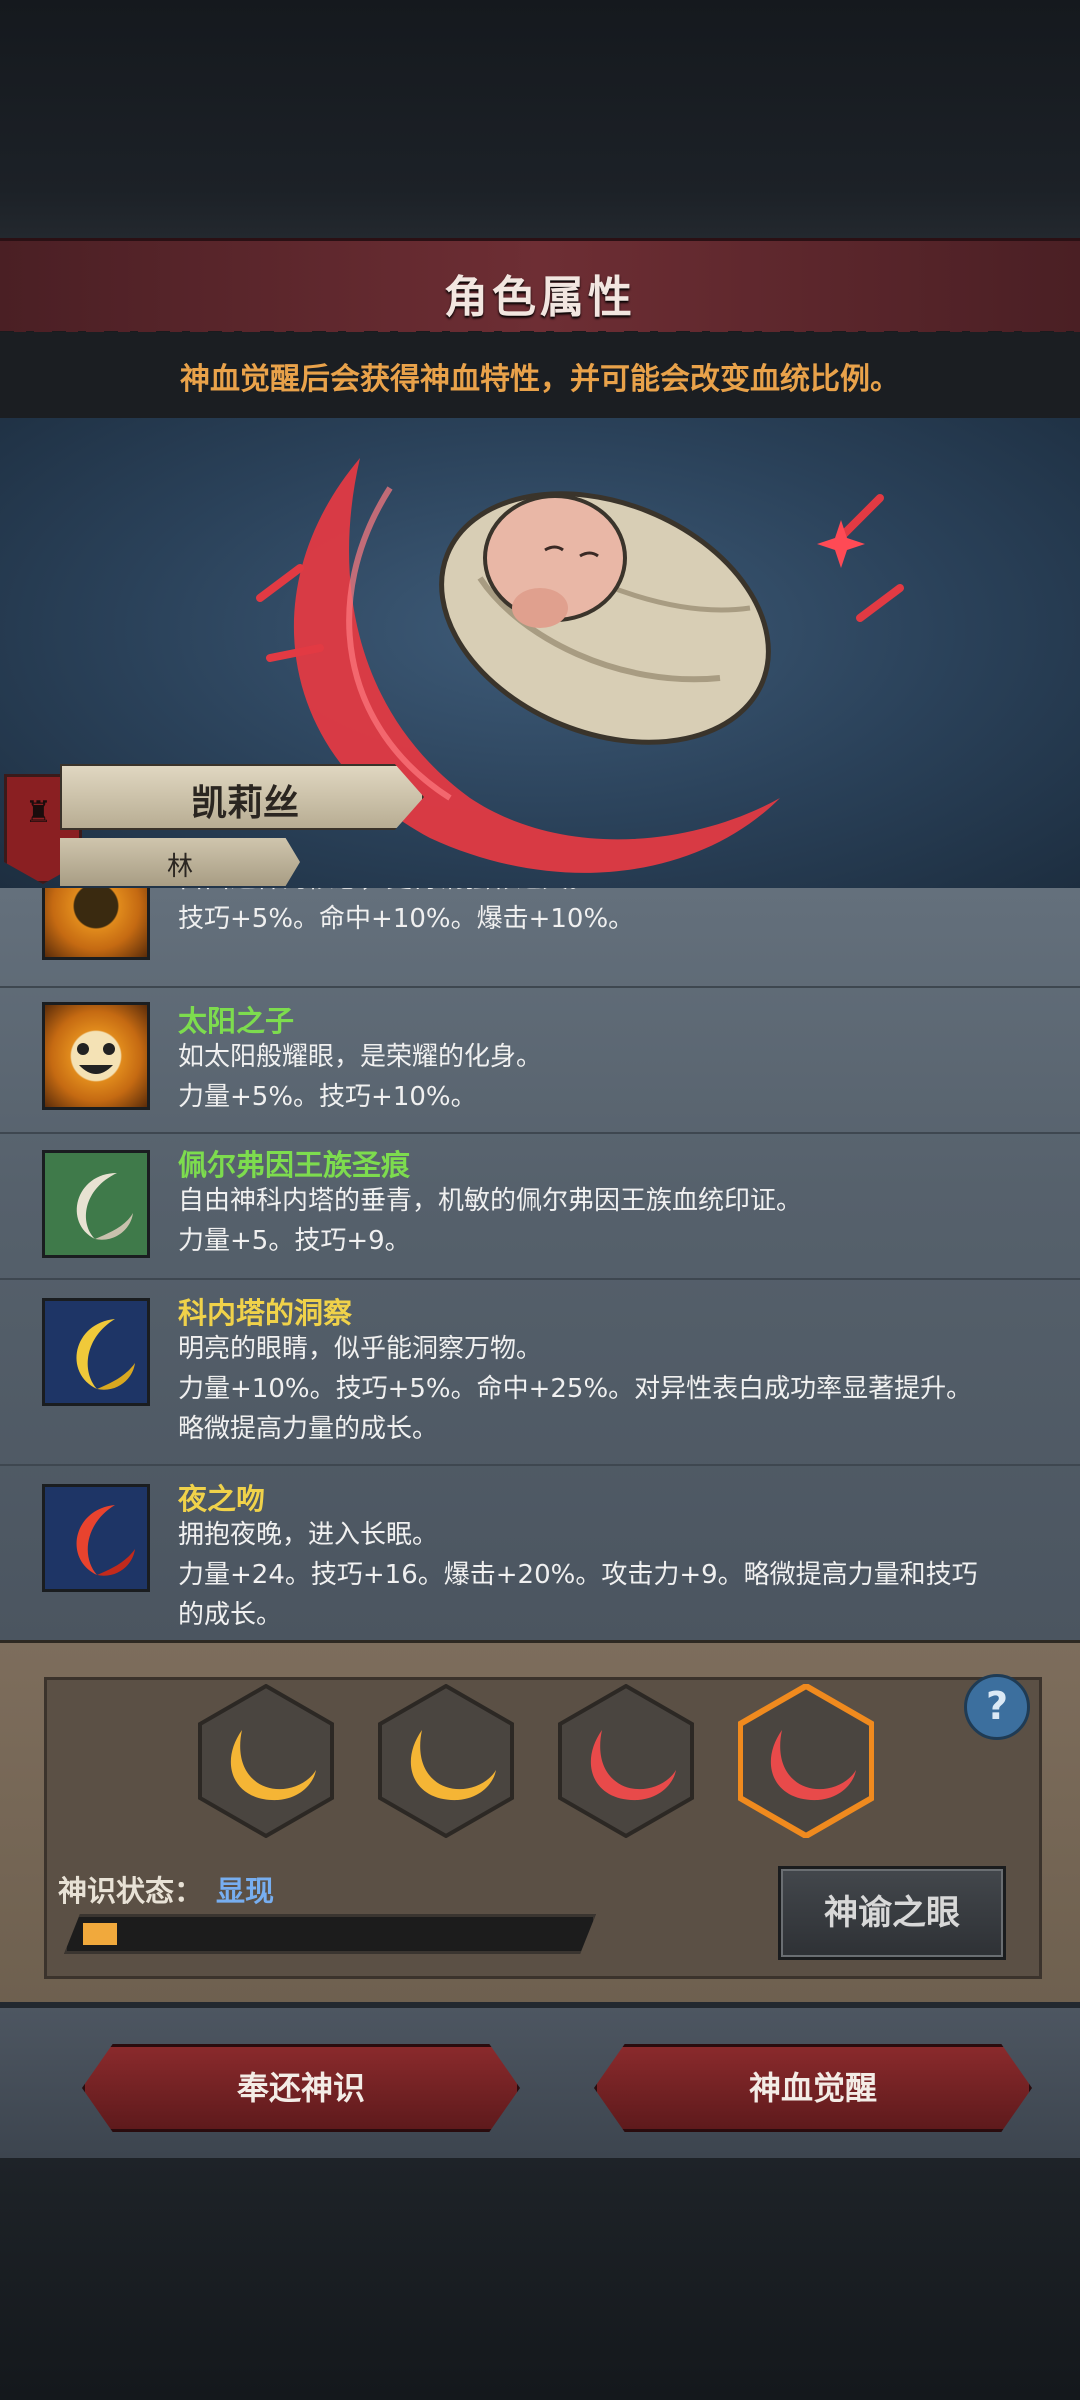 Image resolution: width=1080 pixels, height=2400 pixels. I want to click on character-house: 林, so click(179, 867).